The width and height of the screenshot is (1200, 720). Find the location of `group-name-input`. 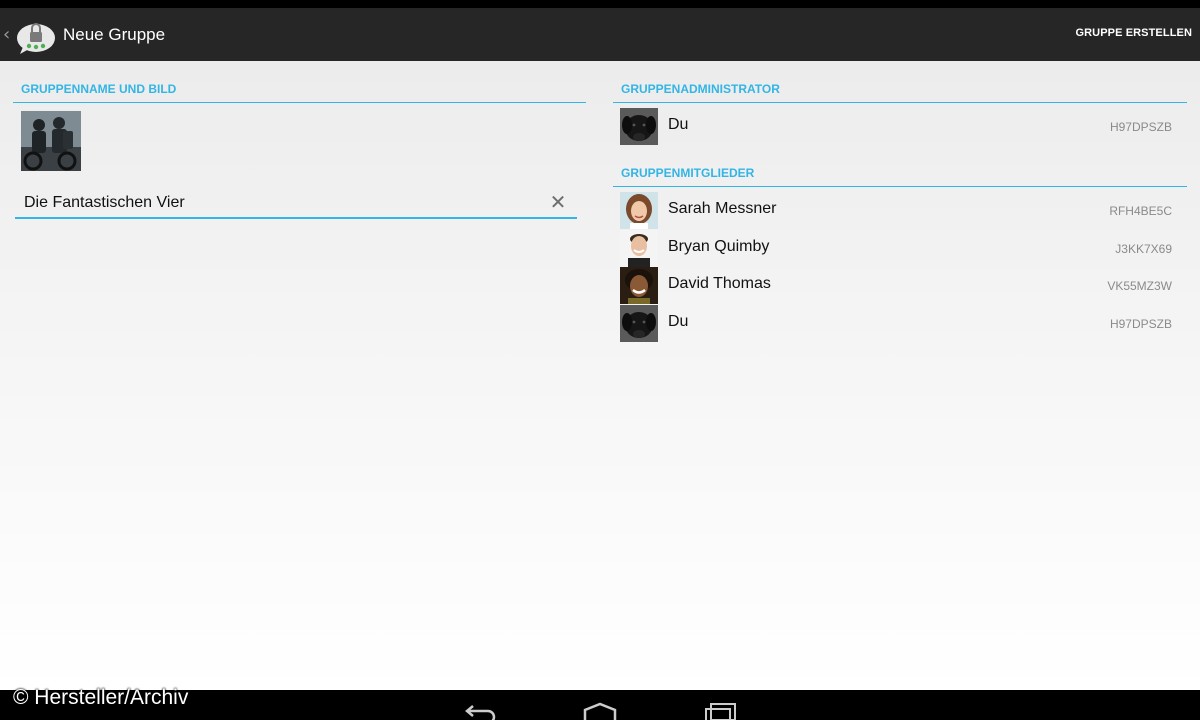

group-name-input is located at coordinates (275, 203).